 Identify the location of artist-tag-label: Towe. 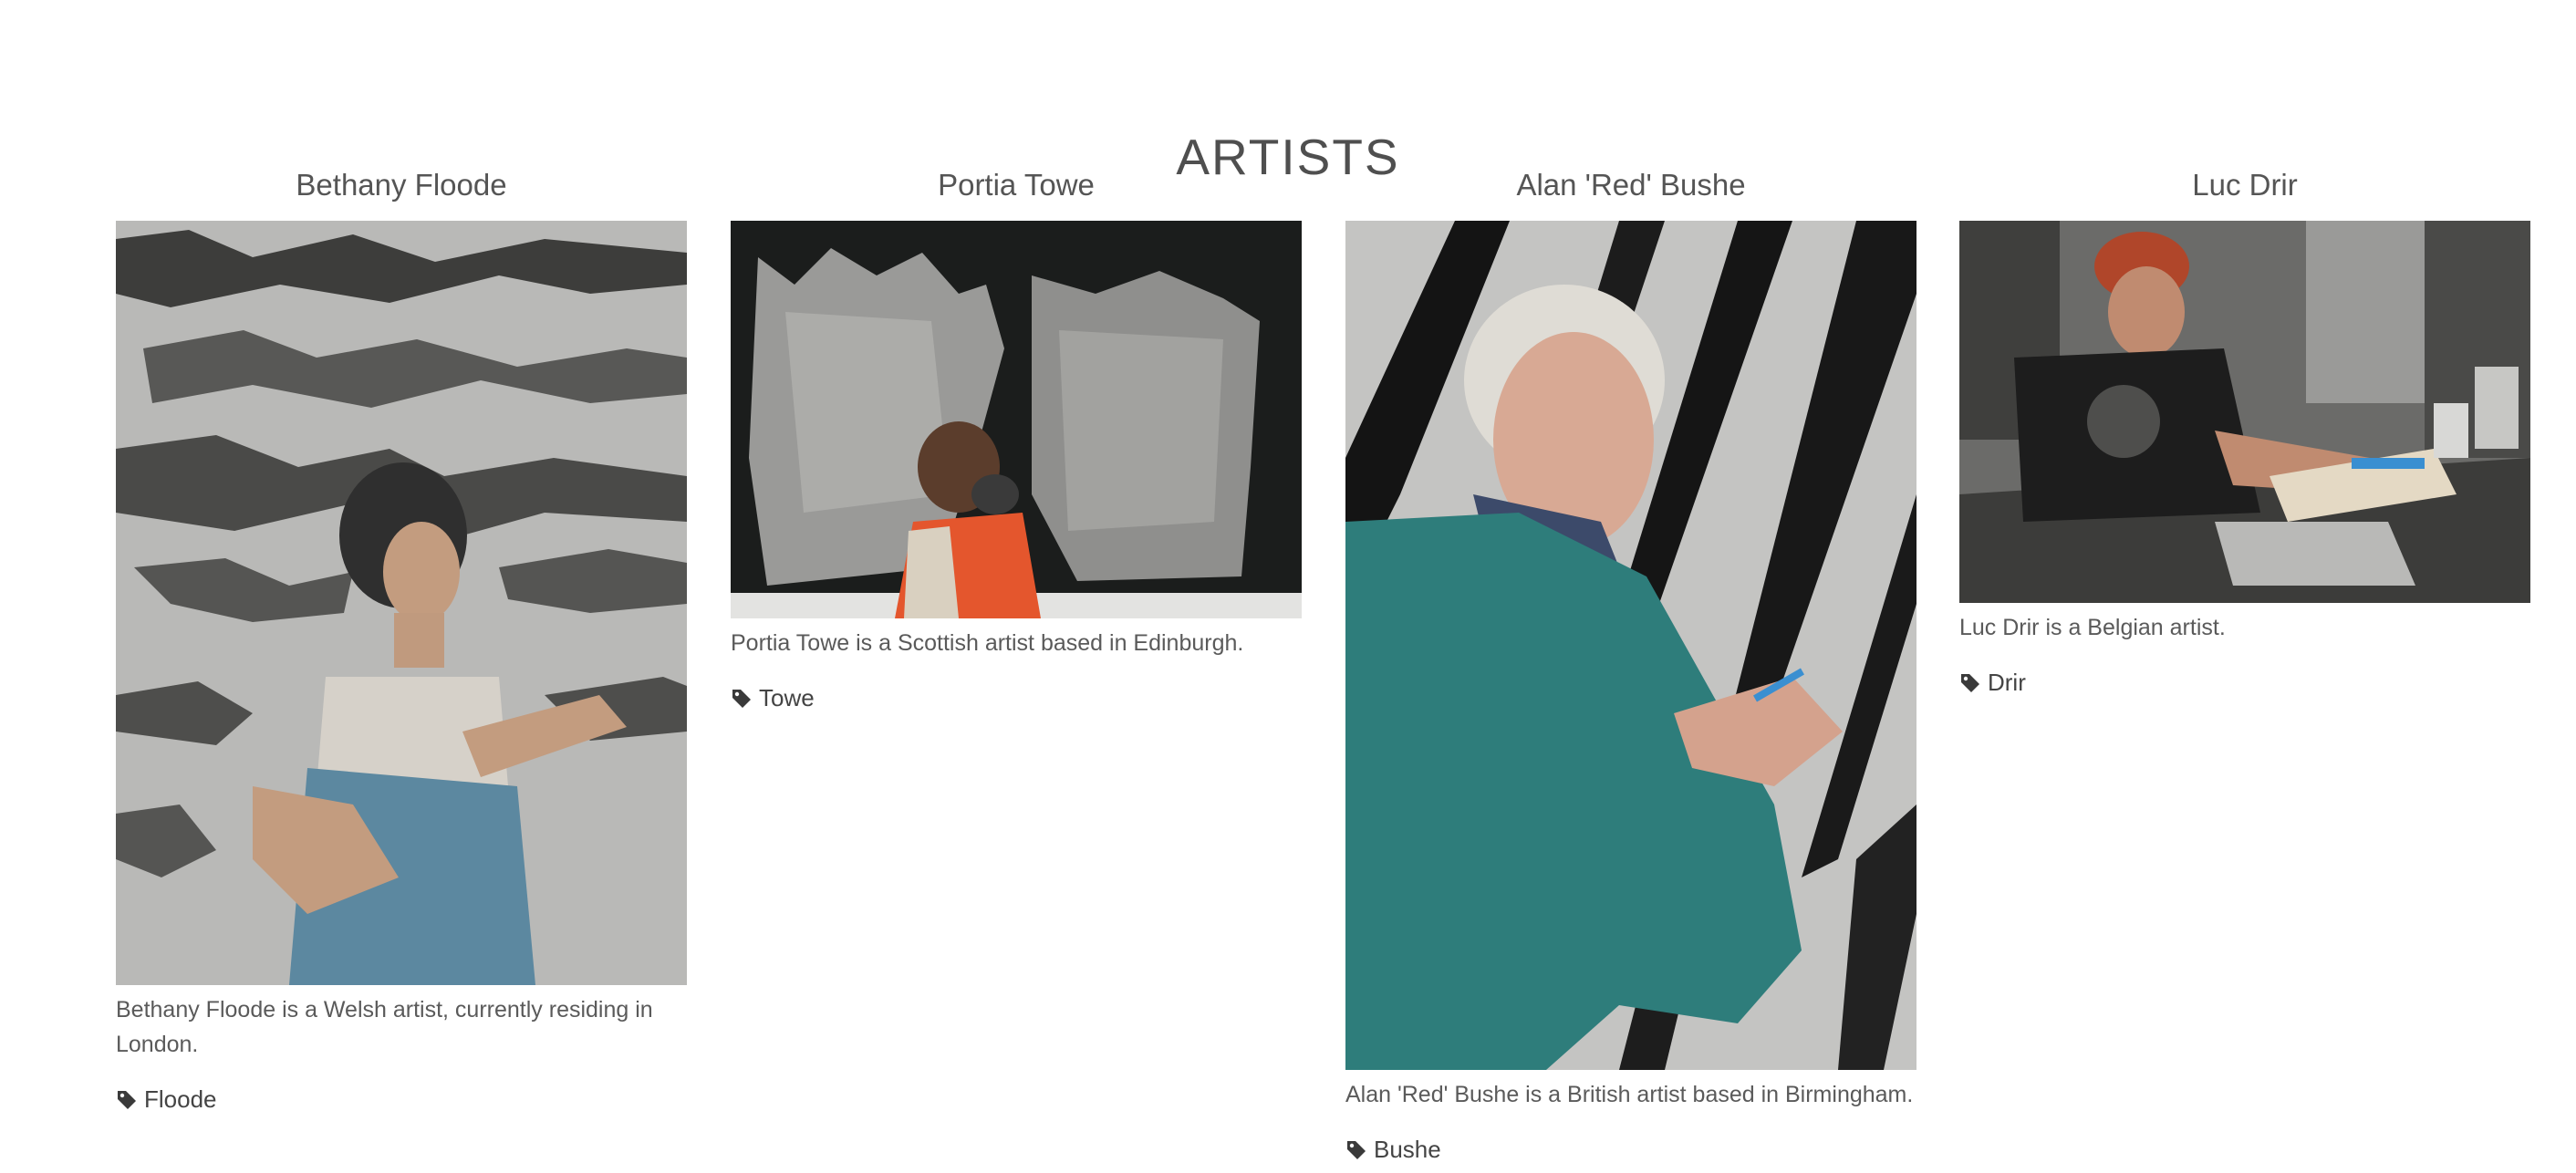
(787, 697).